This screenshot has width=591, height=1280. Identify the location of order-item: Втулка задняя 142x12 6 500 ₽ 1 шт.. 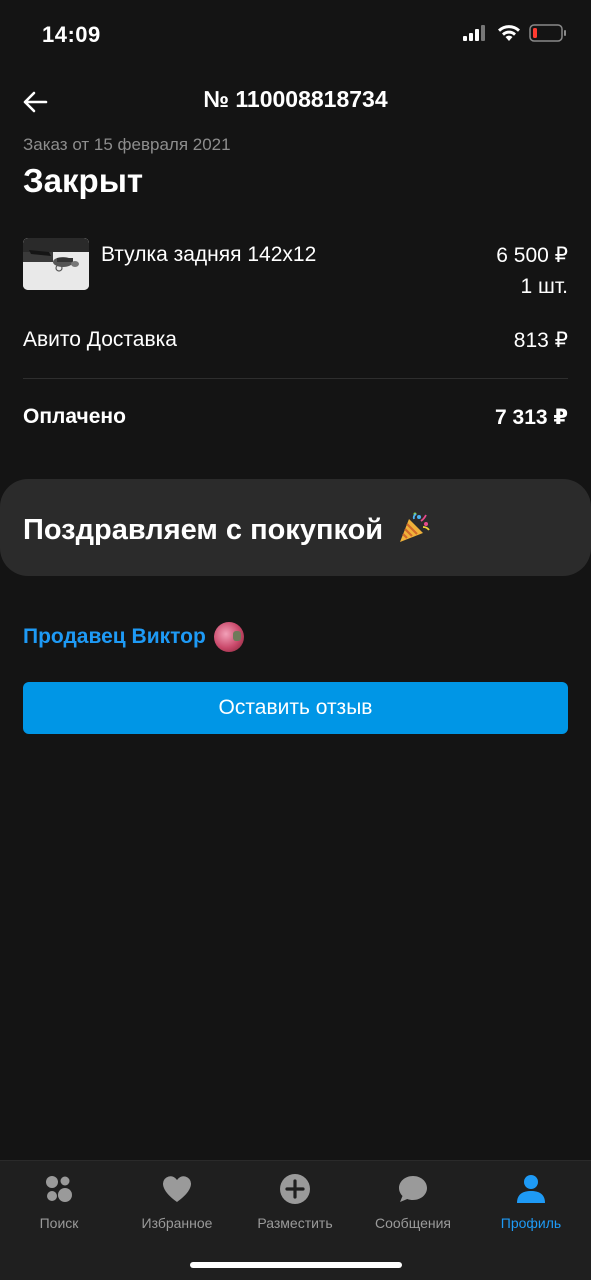
(295, 268).